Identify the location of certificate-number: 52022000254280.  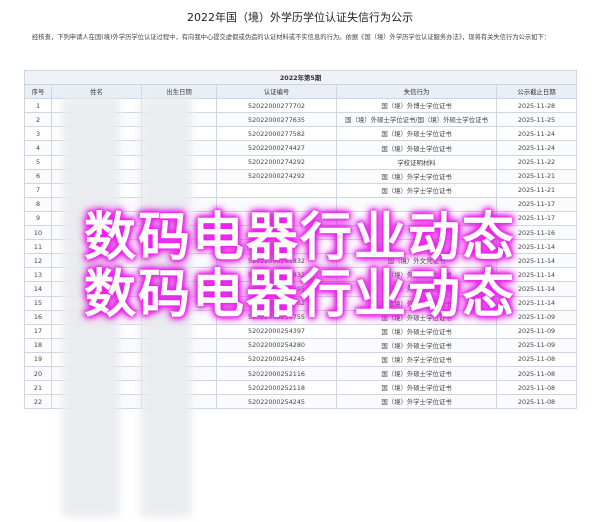
(276, 345).